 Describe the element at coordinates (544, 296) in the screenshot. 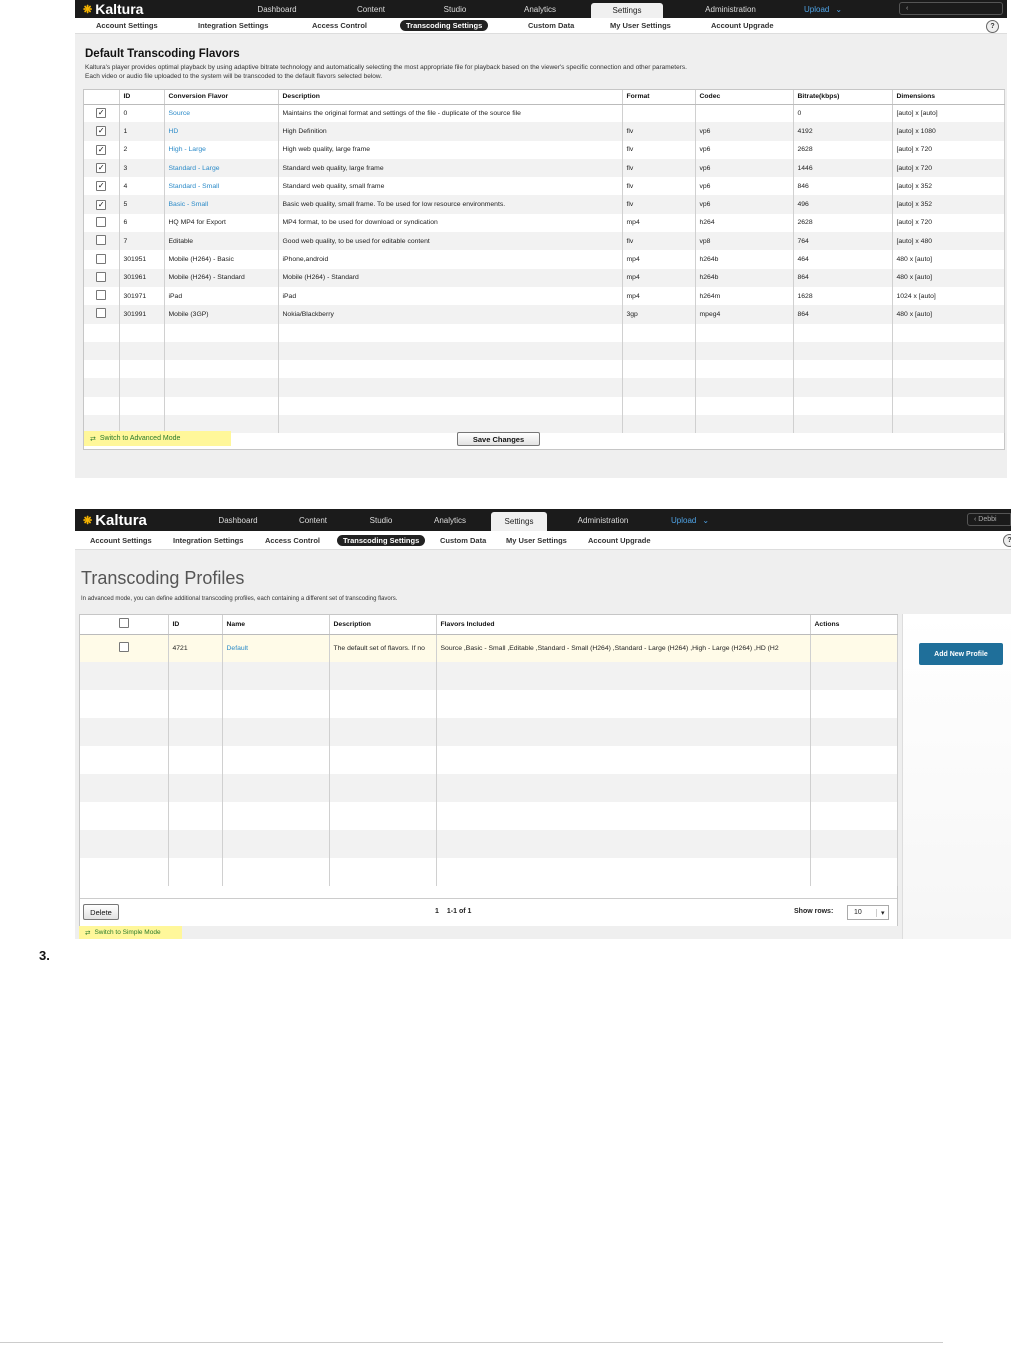

I see `flavor-row: 301971 iPad iPad mp4 h264m 1628 1024 x [auto]` at that location.